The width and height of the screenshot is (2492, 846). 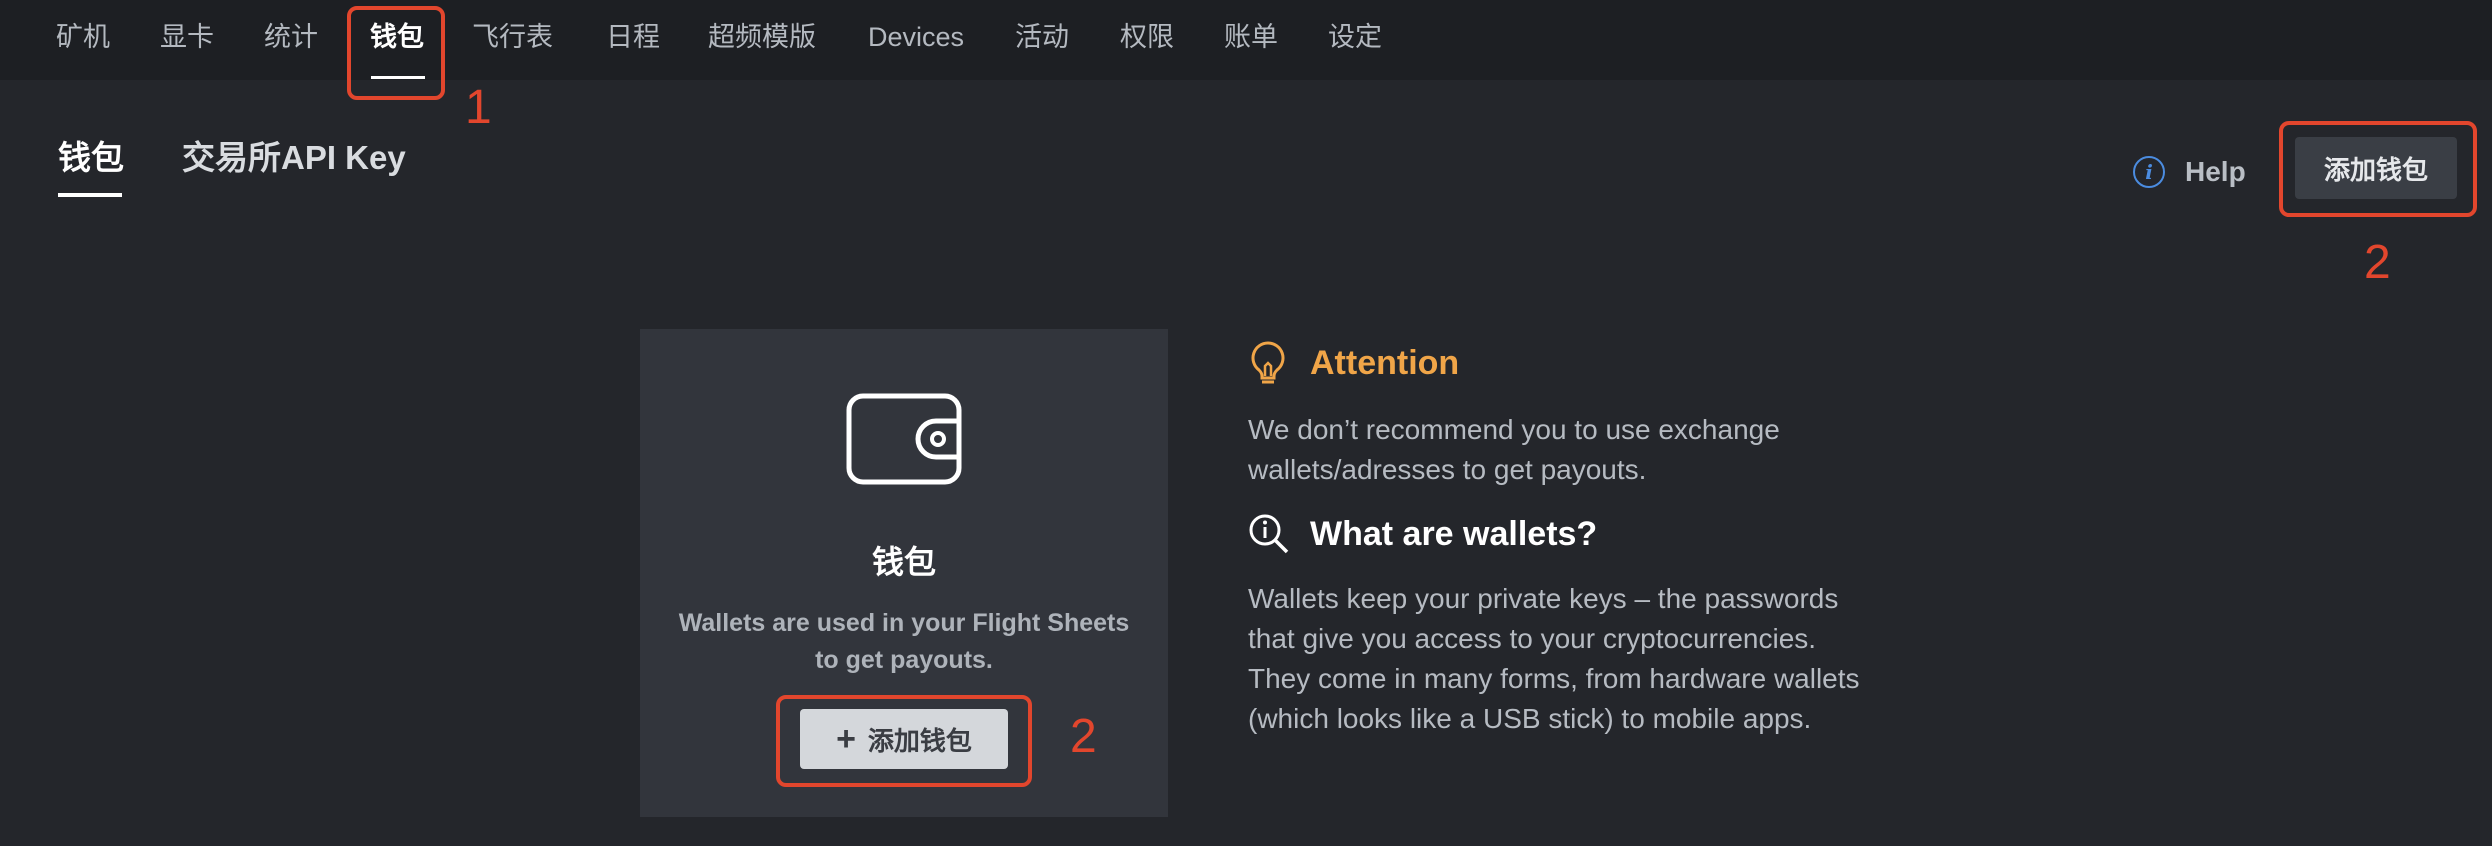 What do you see at coordinates (904, 439) in the screenshot?
I see `wallet-icon` at bounding box center [904, 439].